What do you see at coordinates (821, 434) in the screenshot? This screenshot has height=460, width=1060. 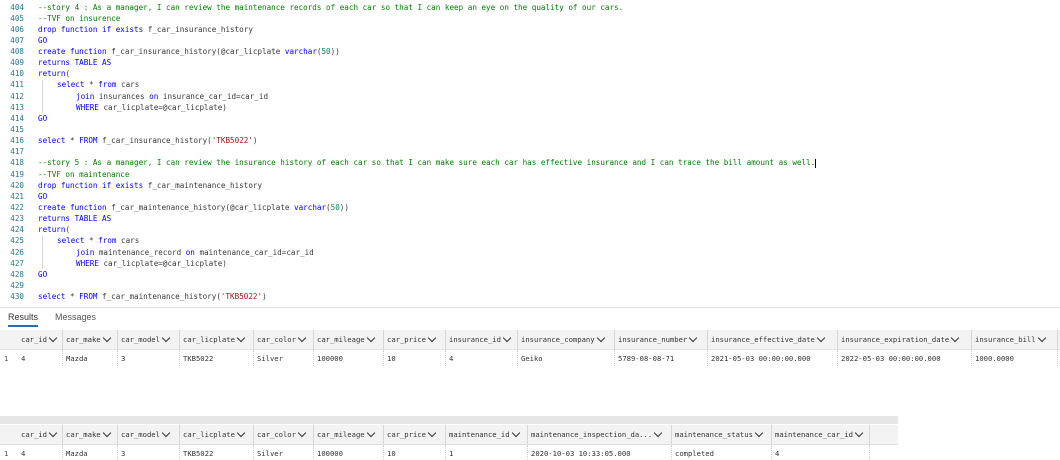 I see `column-header-maintenance-car-id: maintenance_car_id` at bounding box center [821, 434].